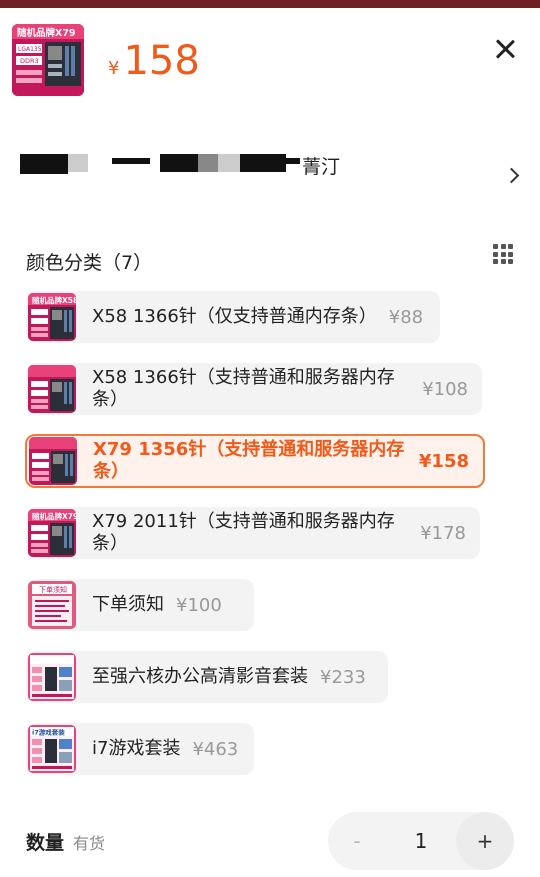 The image size is (540, 877). Describe the element at coordinates (114, 68) in the screenshot. I see `currency-symbol: ¥` at that location.